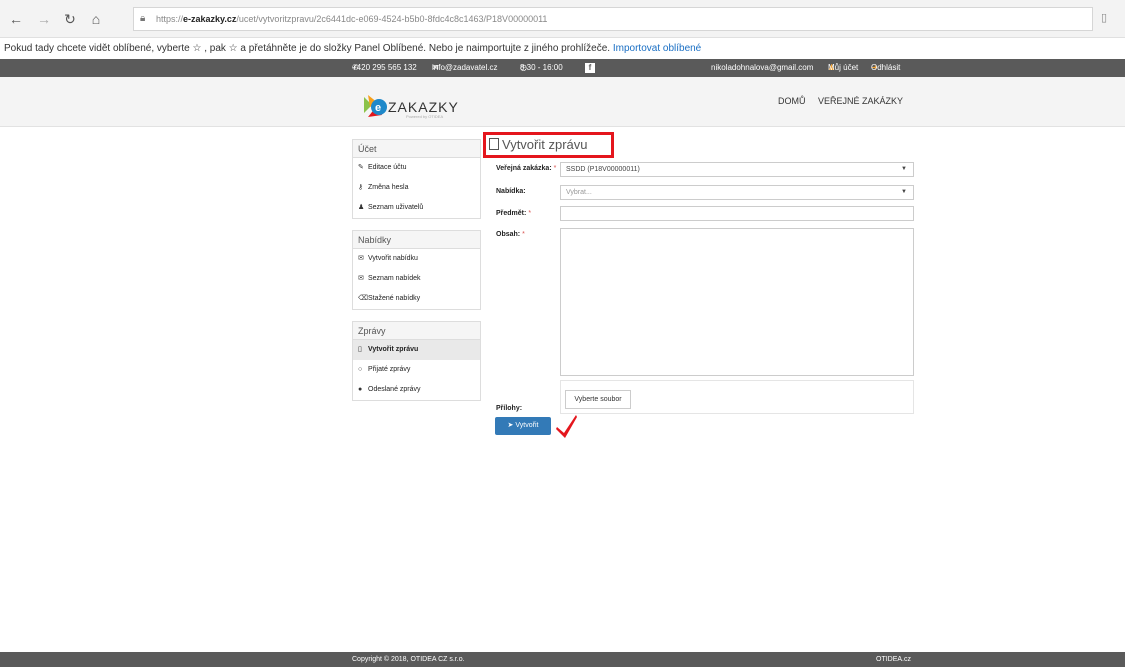  I want to click on checkmark-icon, so click(566, 426).